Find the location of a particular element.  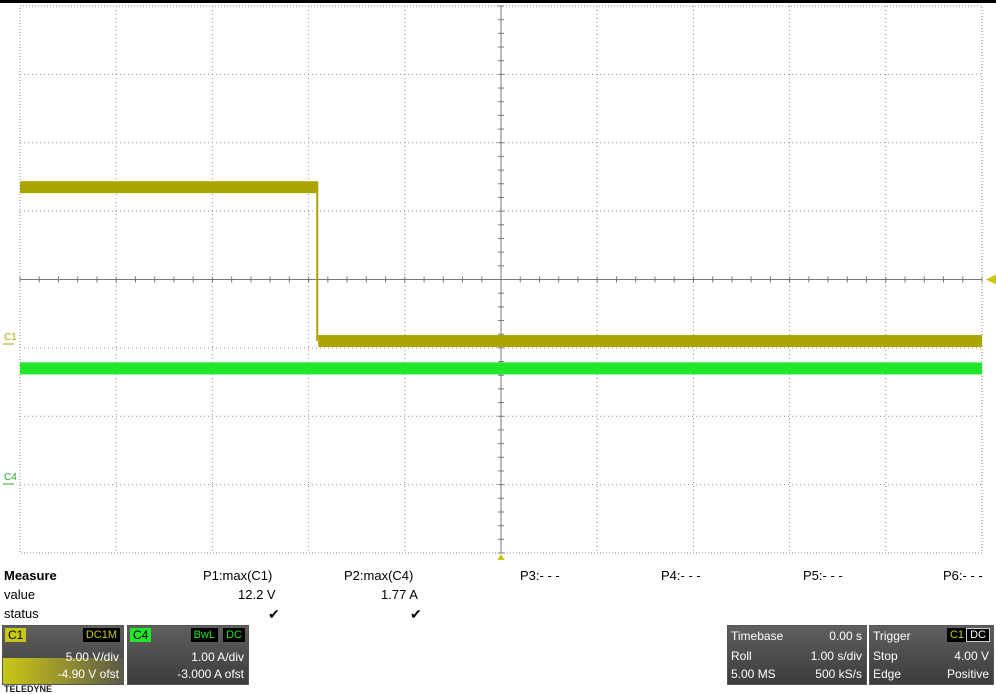

param-p2-value: 1.77 A is located at coordinates (399, 594).